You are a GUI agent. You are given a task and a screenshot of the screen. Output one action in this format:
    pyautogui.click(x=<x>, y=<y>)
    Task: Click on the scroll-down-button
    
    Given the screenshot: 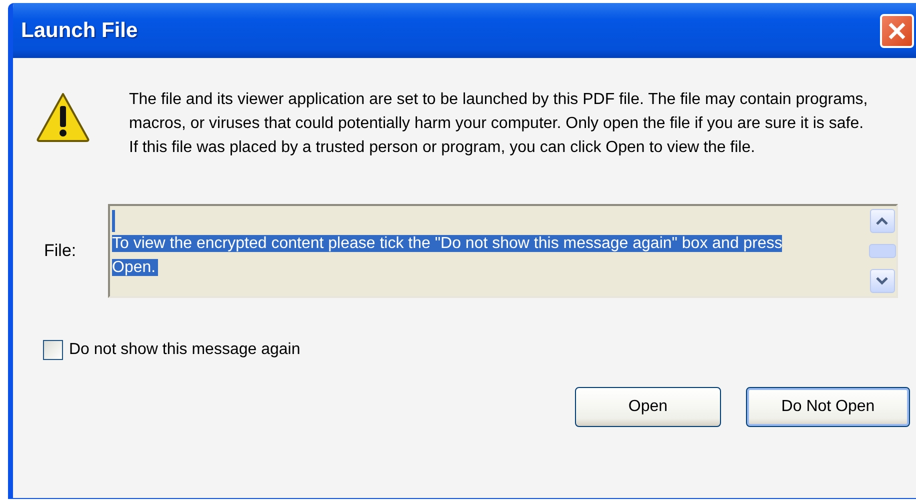 What is the action you would take?
    pyautogui.click(x=882, y=281)
    